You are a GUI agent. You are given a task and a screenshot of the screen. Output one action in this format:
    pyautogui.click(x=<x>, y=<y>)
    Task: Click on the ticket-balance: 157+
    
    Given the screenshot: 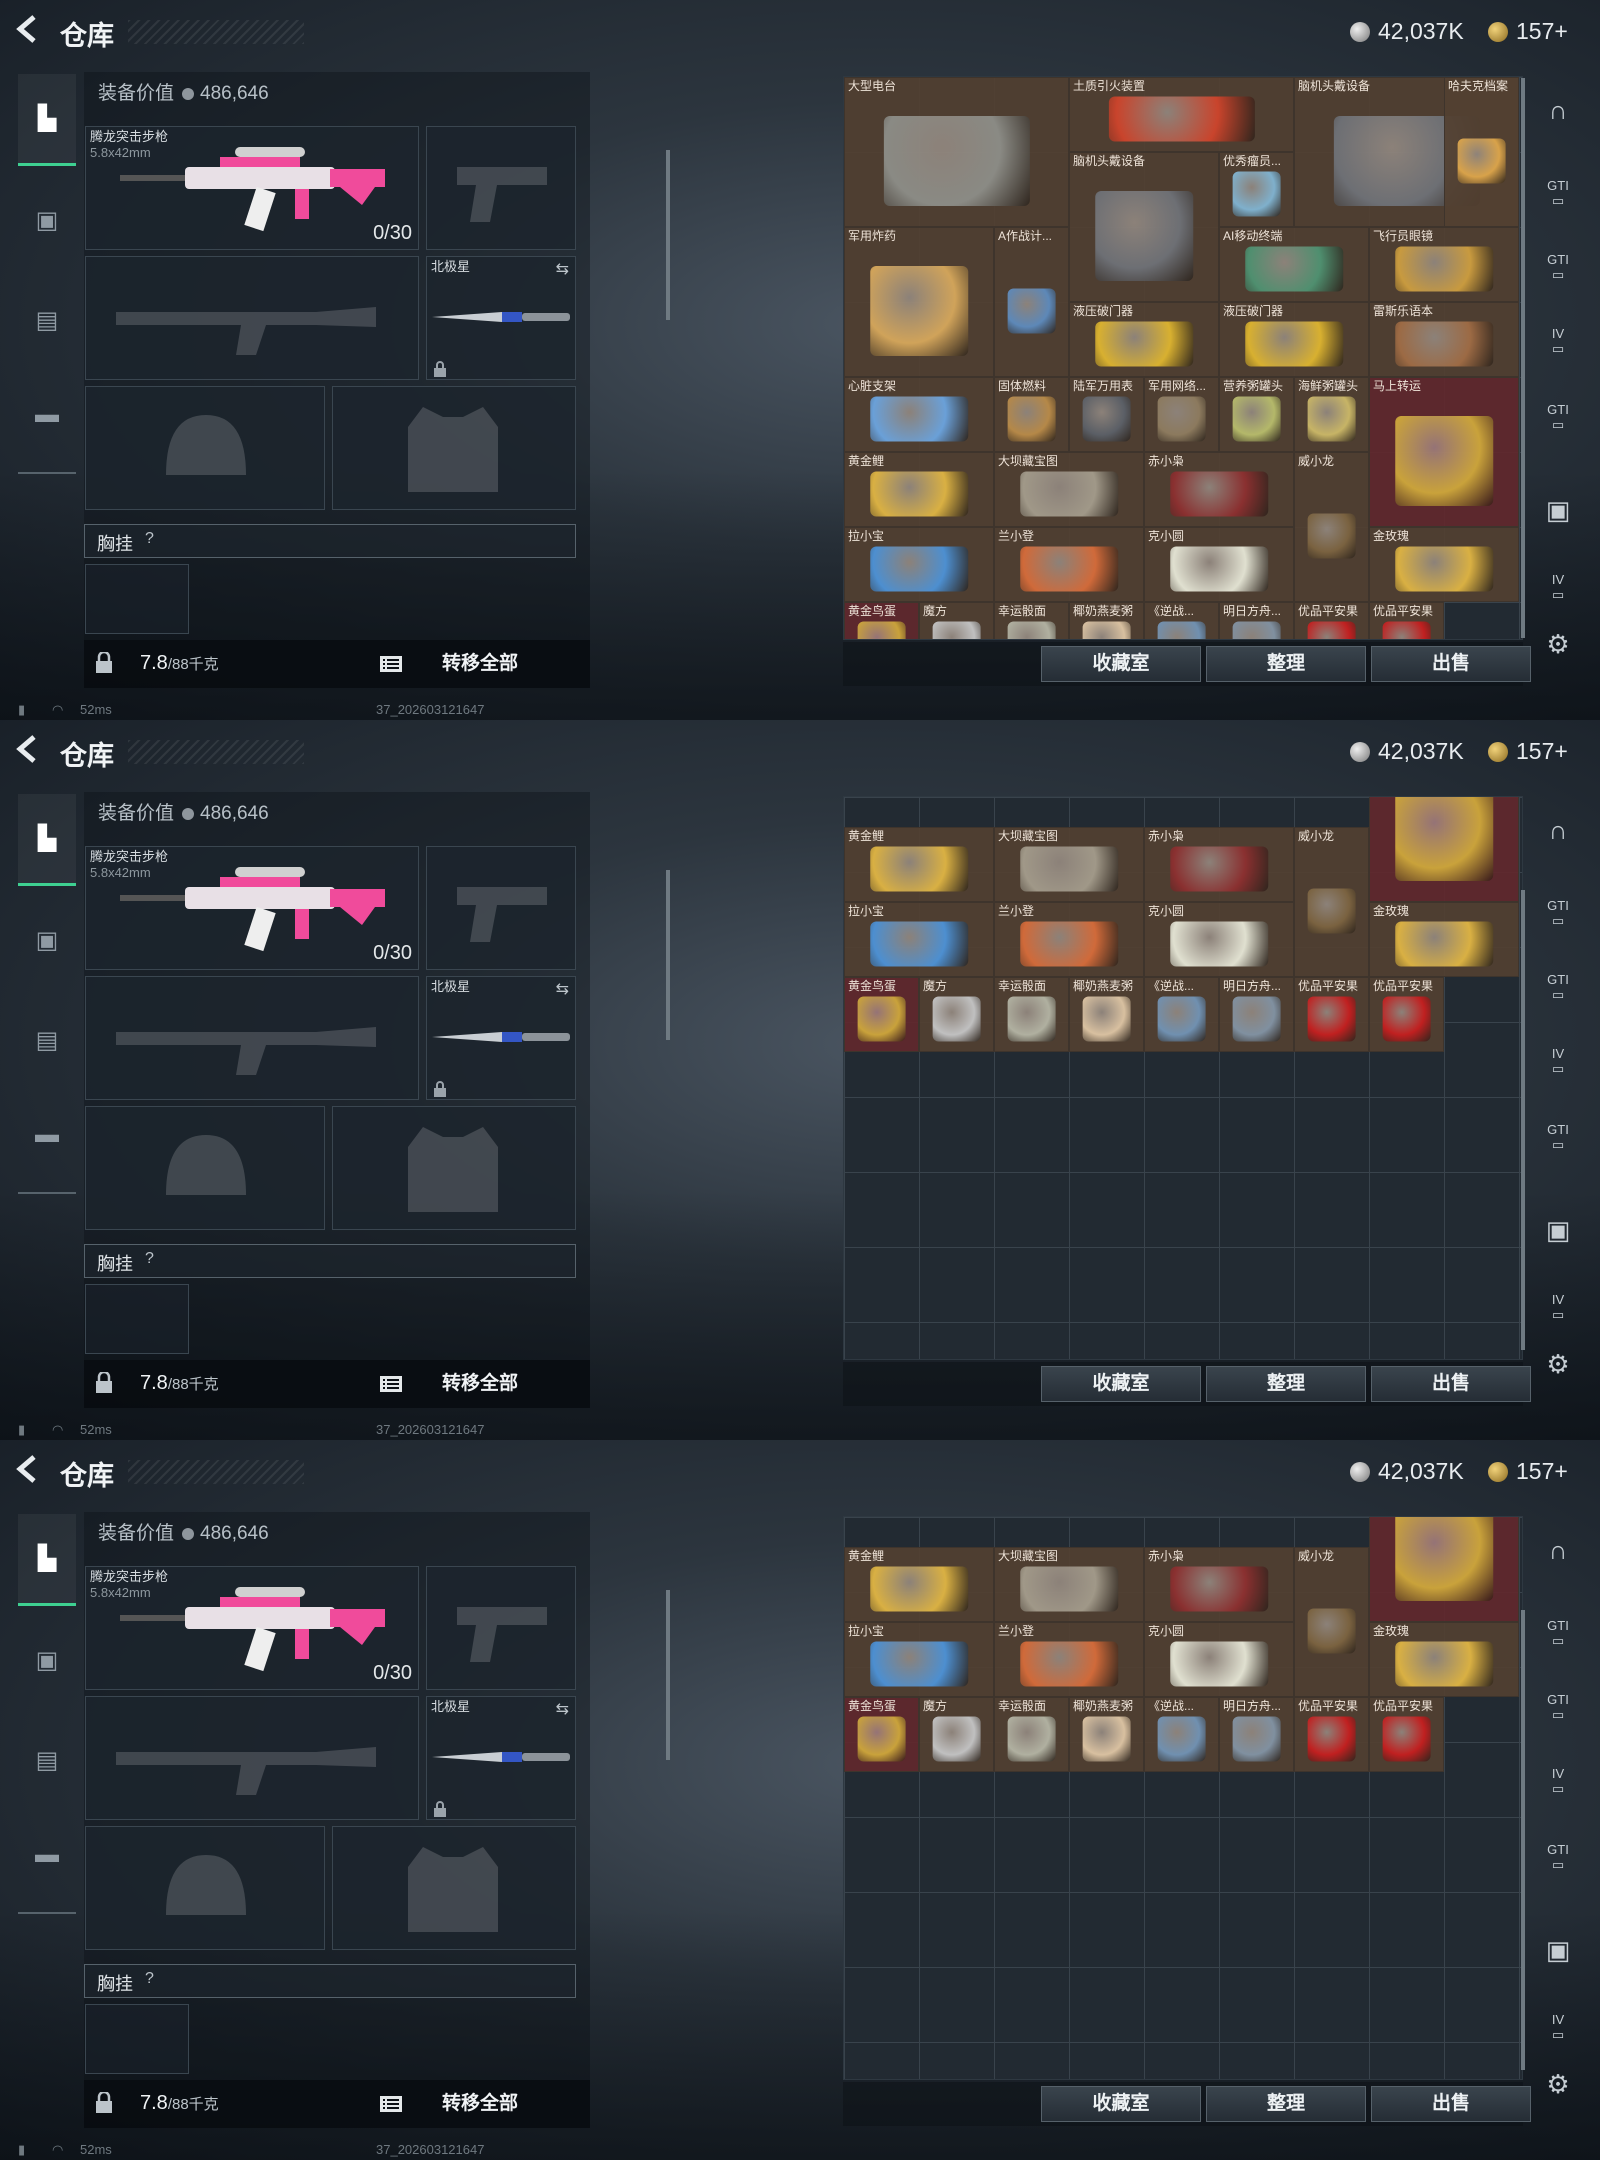 What is the action you would take?
    pyautogui.click(x=1528, y=31)
    